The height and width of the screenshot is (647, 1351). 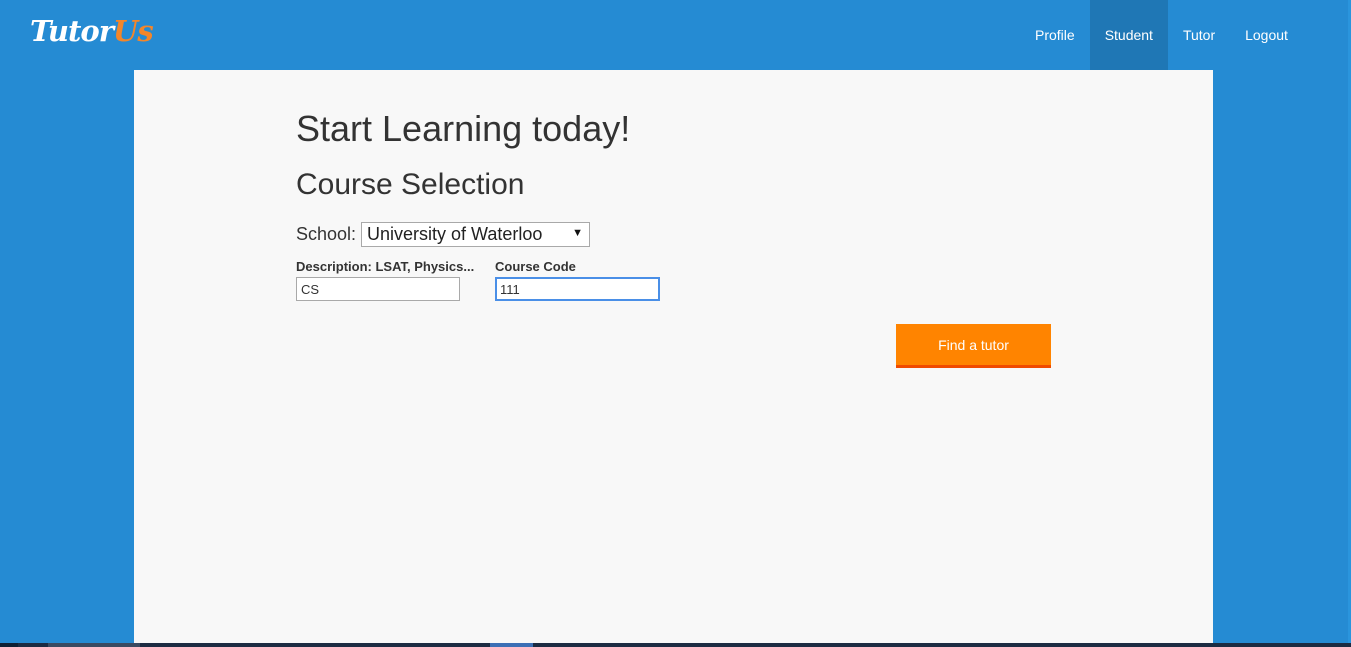 I want to click on nav-item-logout: Logout, so click(x=1266, y=35).